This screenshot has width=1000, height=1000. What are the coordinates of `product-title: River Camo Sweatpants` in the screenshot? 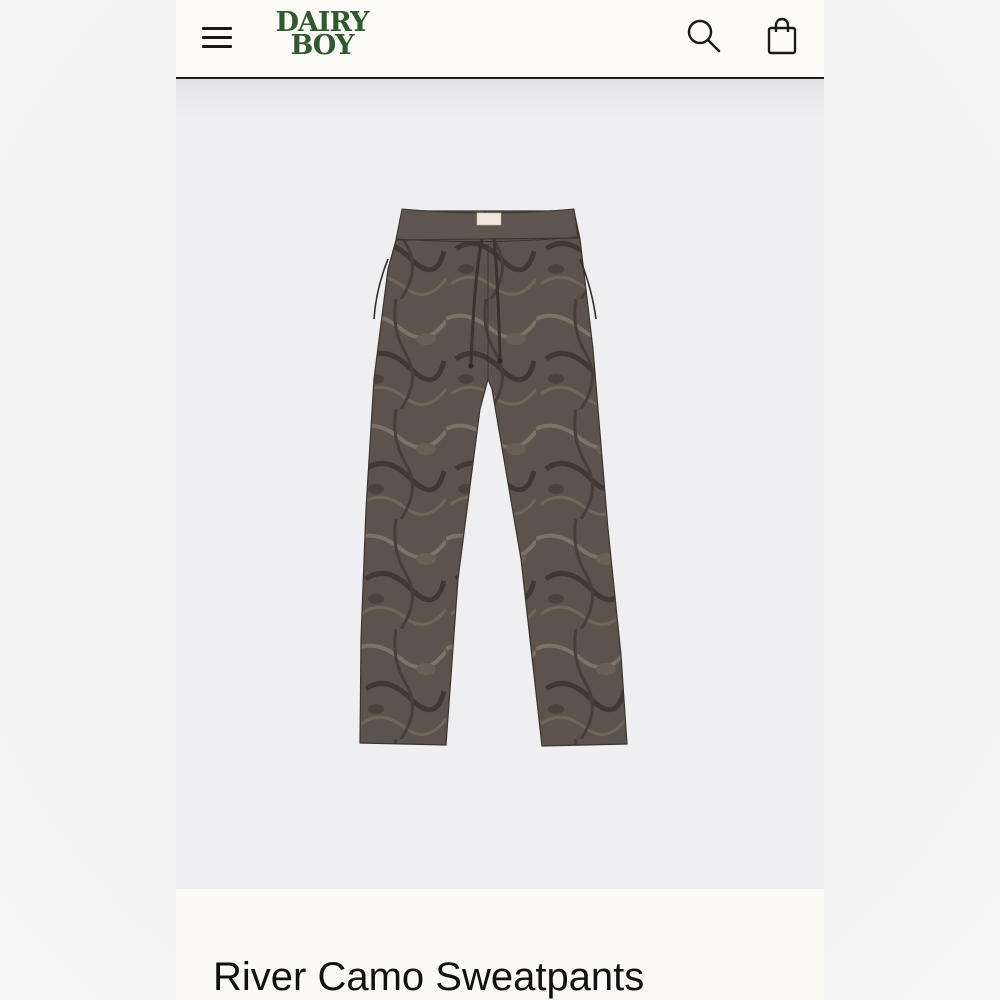 It's located at (429, 977).